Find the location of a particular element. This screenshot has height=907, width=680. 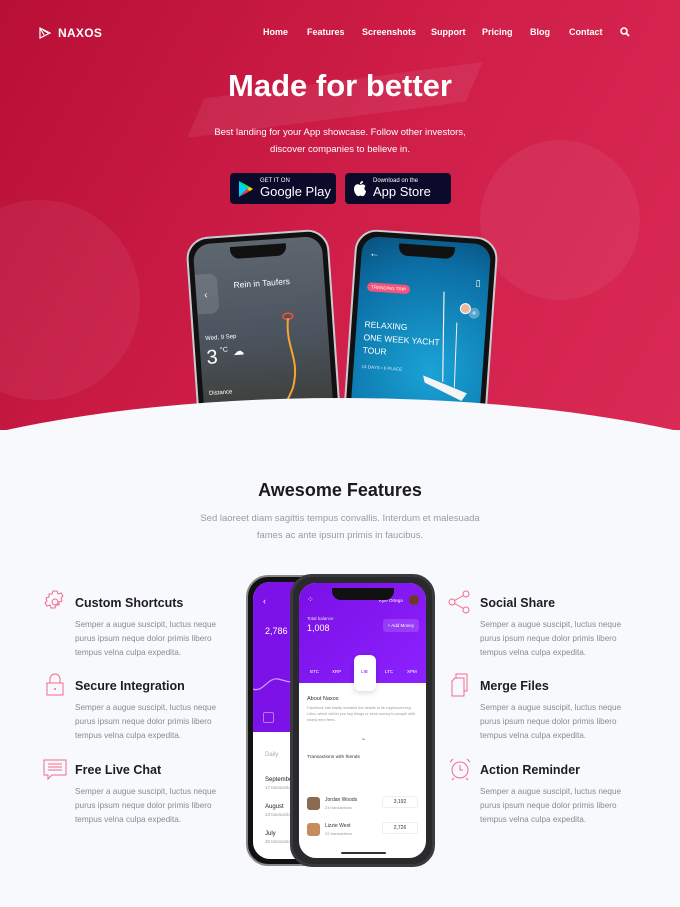

friend-name: Jordan Woods is located at coordinates (341, 800).